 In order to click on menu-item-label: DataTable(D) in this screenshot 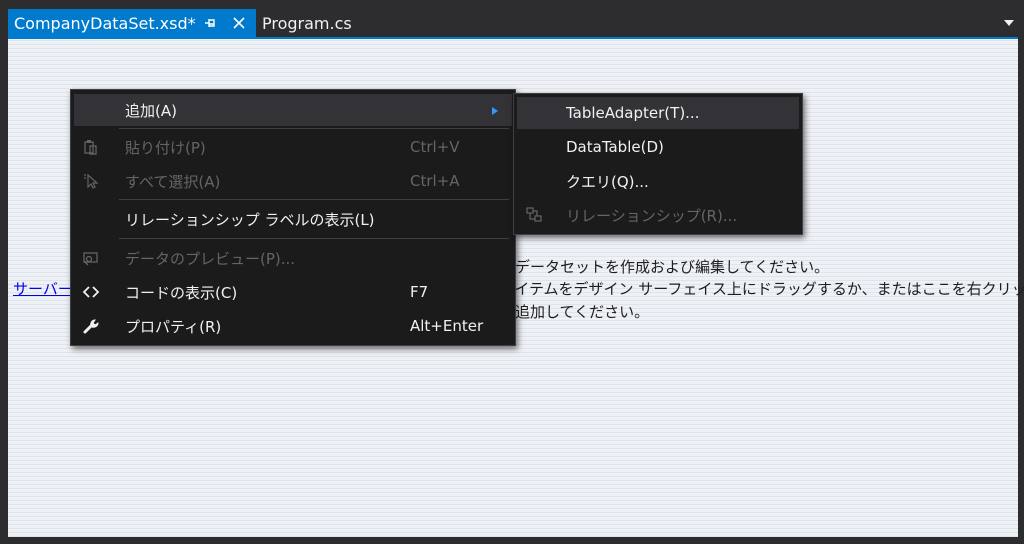, I will do `click(615, 147)`.